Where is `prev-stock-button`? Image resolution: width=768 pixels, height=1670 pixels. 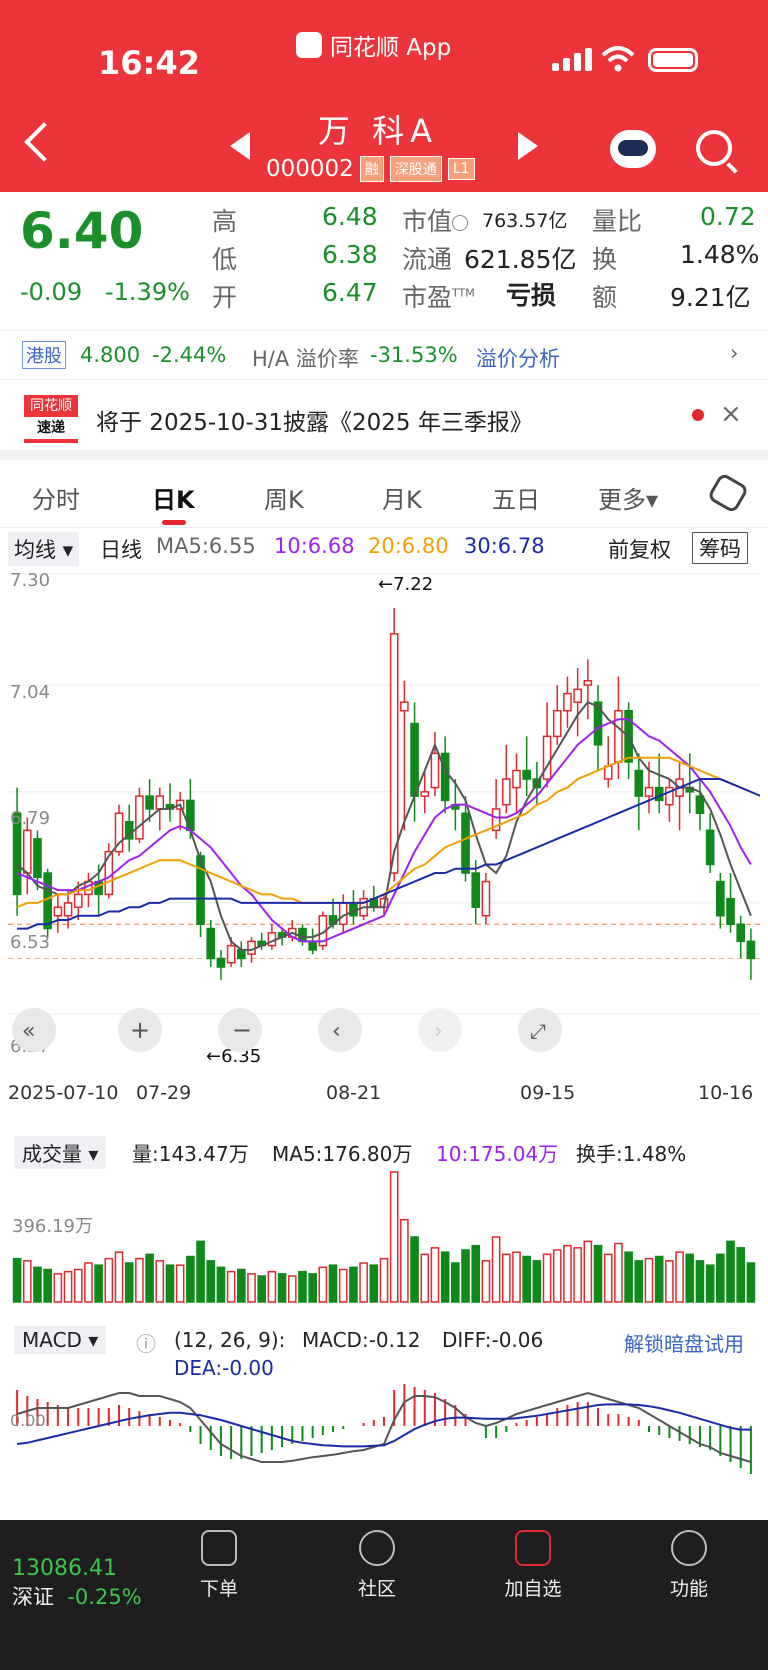 prev-stock-button is located at coordinates (240, 146).